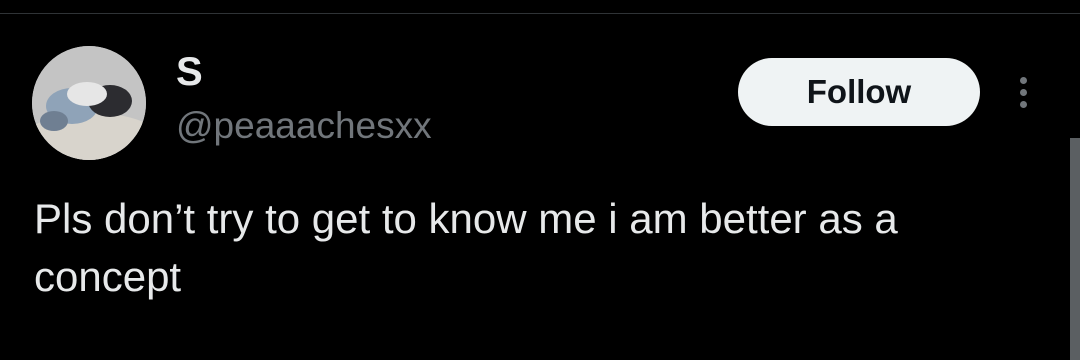  I want to click on more-options-icon, so click(1023, 92).